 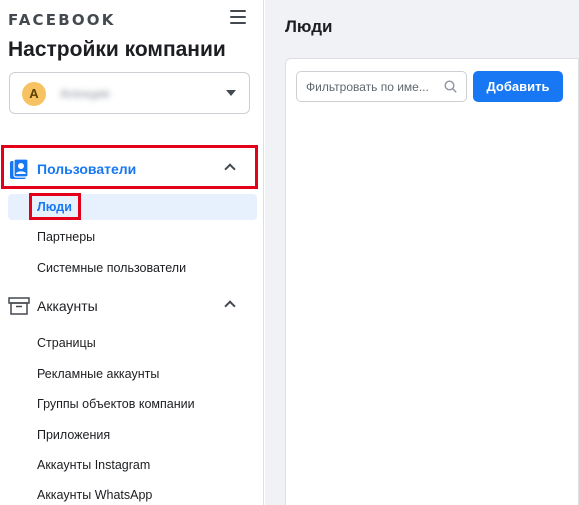 I want to click on search-icon, so click(x=450, y=86).